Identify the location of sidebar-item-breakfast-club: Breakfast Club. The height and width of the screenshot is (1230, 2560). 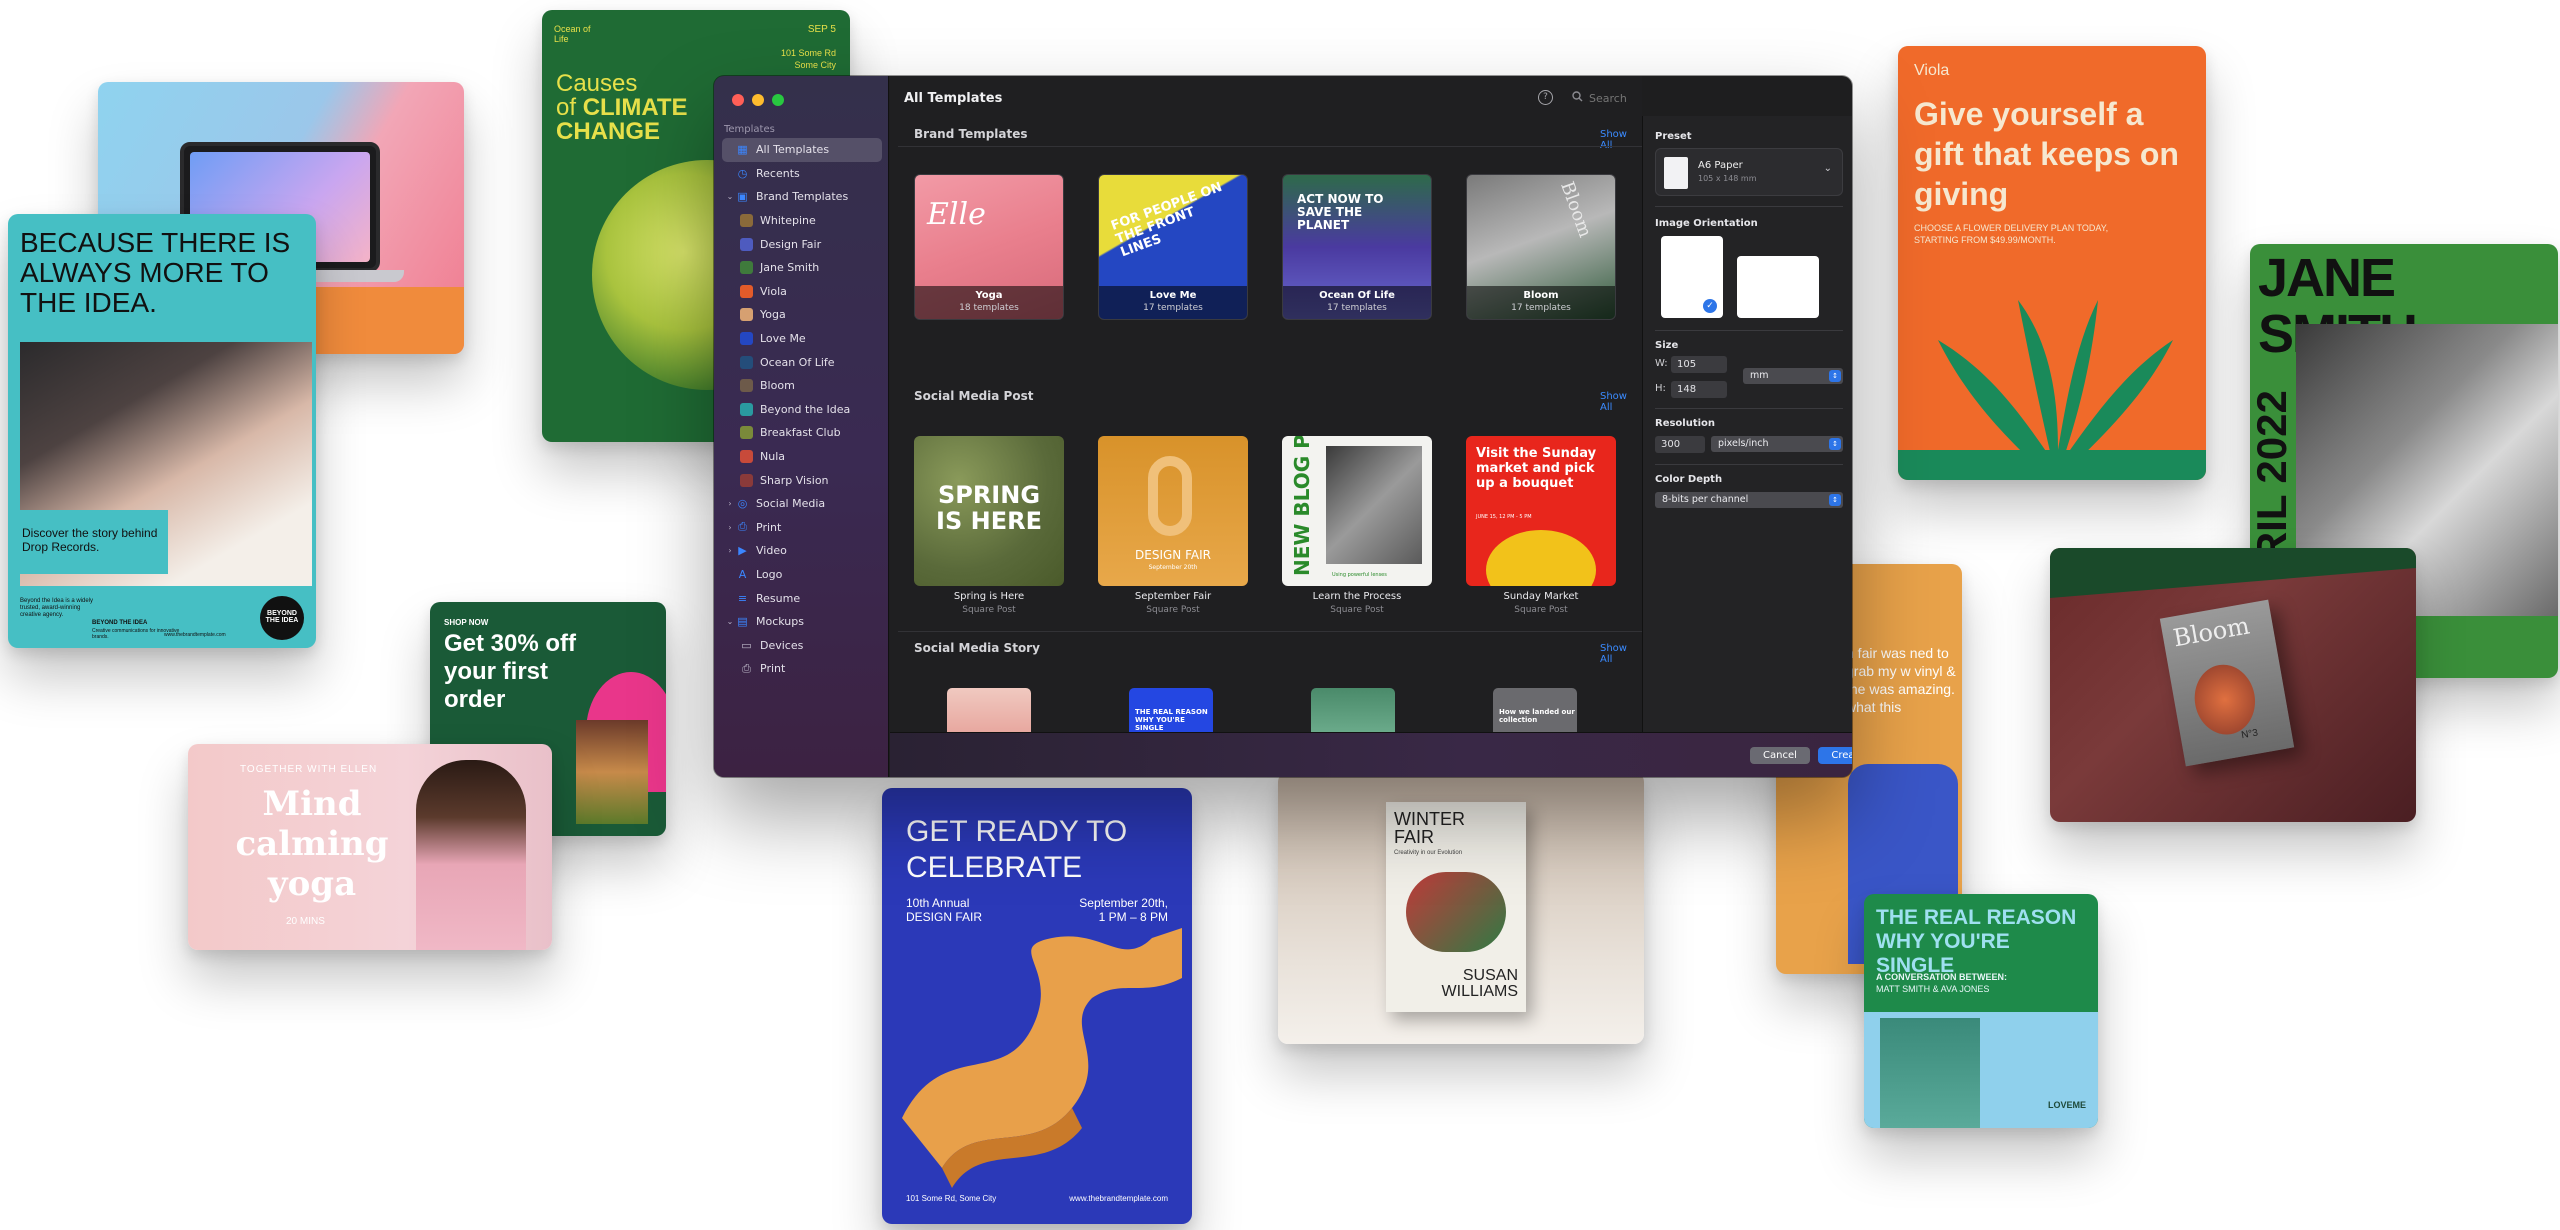
(802, 433).